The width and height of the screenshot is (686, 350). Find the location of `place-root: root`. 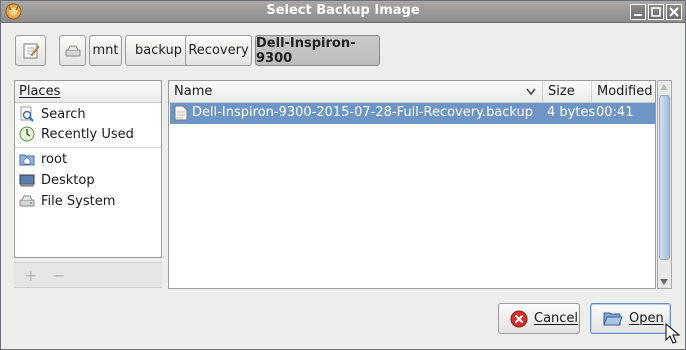

place-root: root is located at coordinates (88, 159).